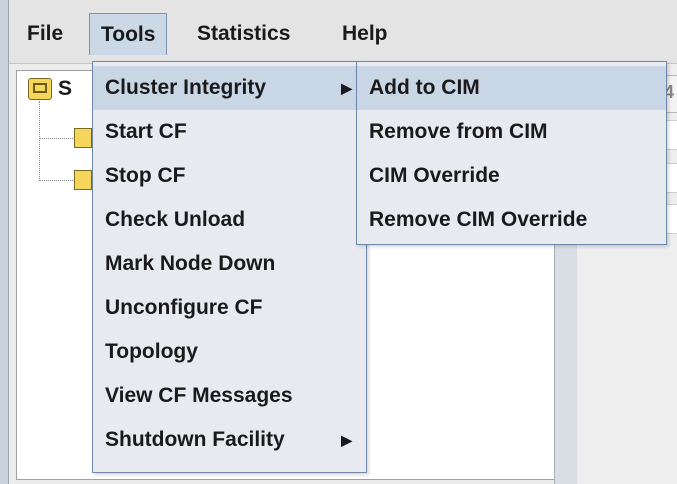  I want to click on menu-help: Help, so click(365, 34).